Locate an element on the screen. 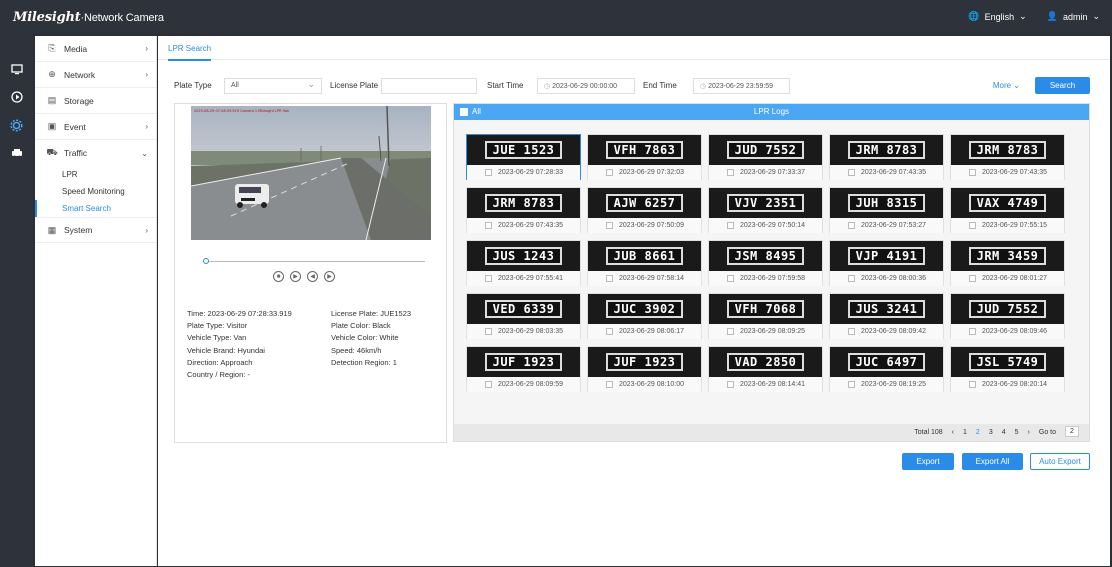  plate-type-select: All is located at coordinates (273, 86).